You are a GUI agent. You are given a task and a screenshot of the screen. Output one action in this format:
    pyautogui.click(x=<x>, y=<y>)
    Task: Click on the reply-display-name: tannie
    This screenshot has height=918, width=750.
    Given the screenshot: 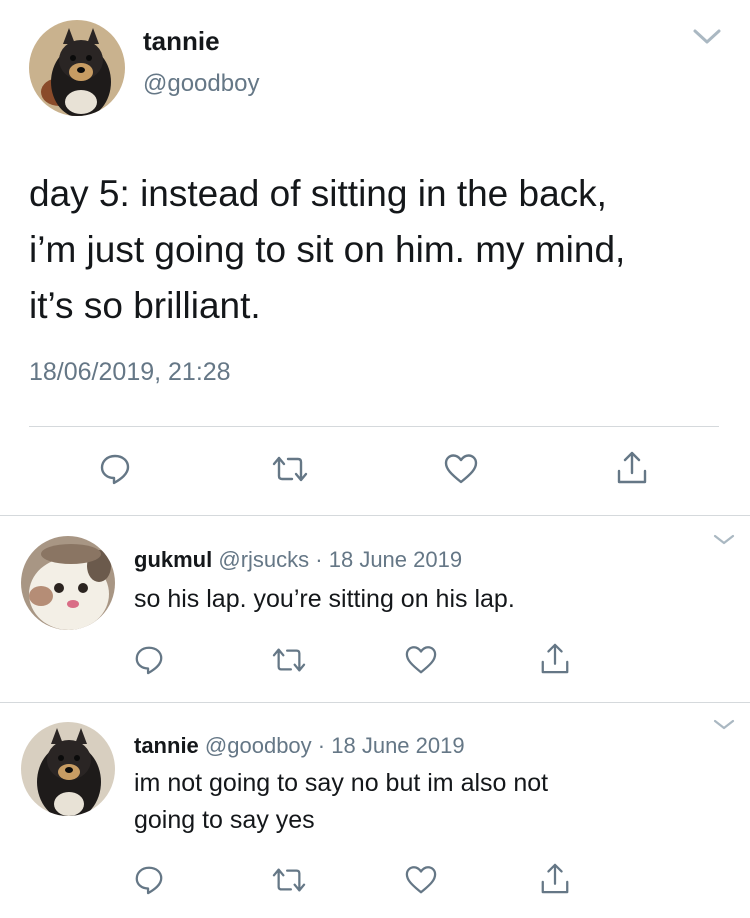 What is the action you would take?
    pyautogui.click(x=166, y=745)
    